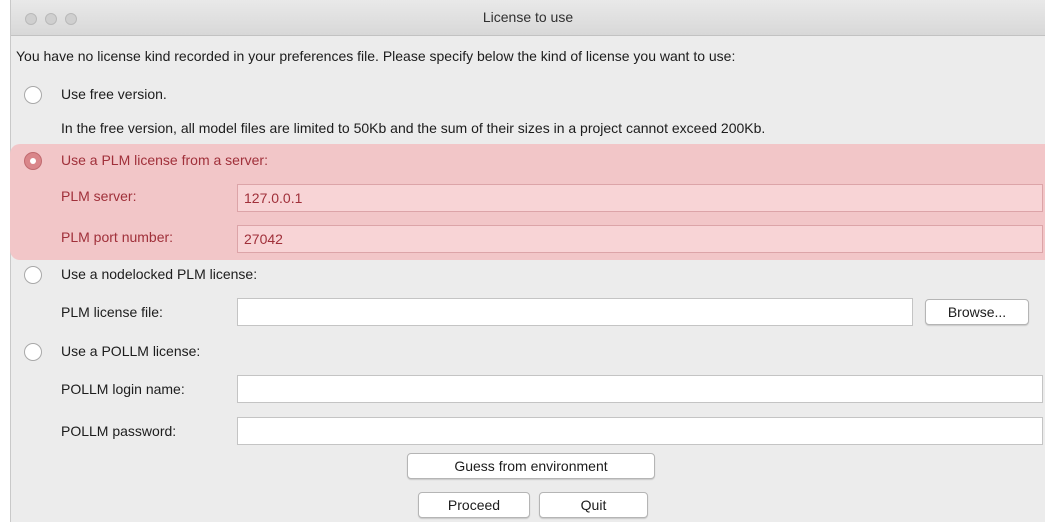 Image resolution: width=1045 pixels, height=522 pixels. Describe the element at coordinates (117, 237) in the screenshot. I see `plm-port-label: PLM port number:` at that location.